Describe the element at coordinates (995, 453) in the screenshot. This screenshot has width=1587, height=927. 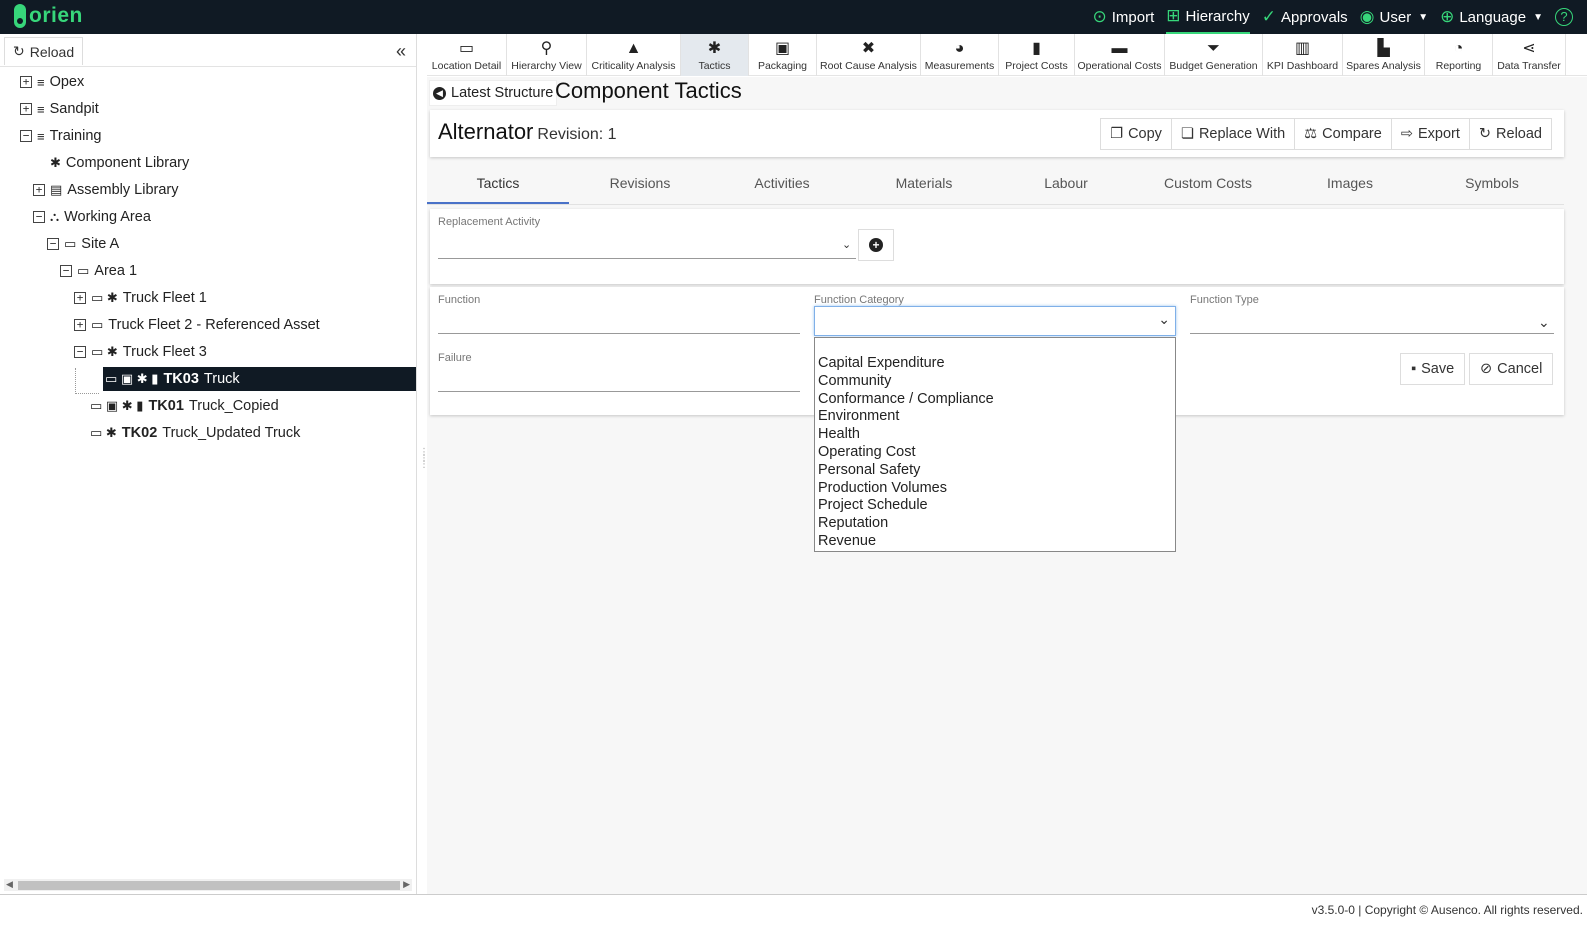
I see `dropdown-option: Operating Cost` at that location.